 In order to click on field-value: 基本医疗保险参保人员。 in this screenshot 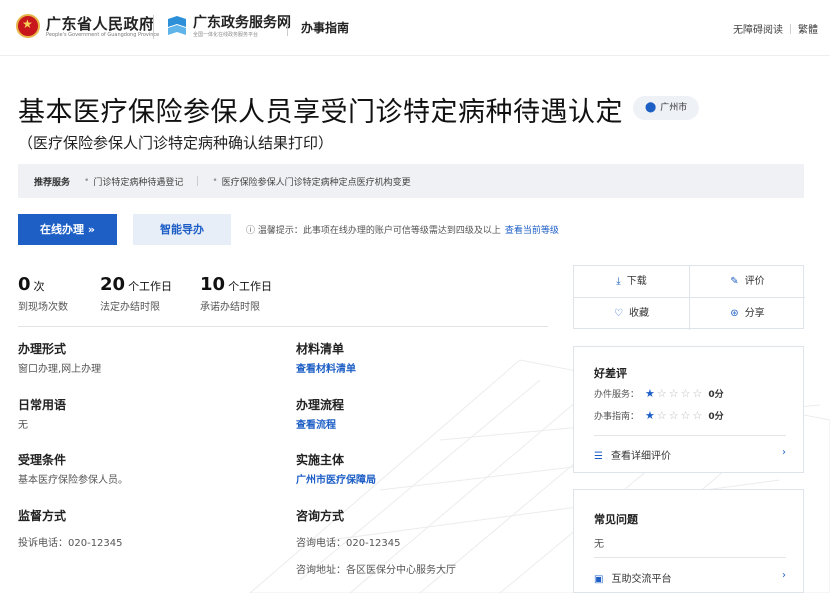, I will do `click(73, 480)`.